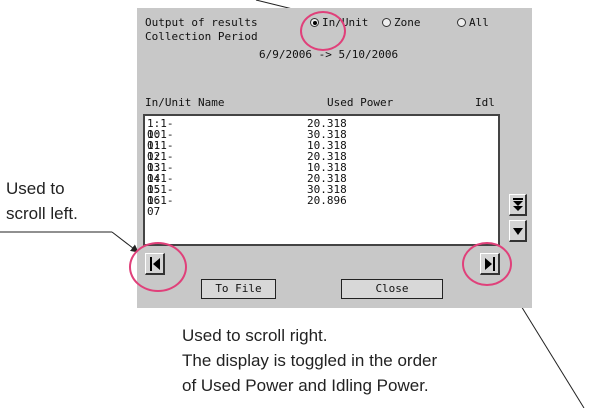 This screenshot has height=408, width=589. I want to click on caption-right-line3: of Used Power and Idling Power., so click(305, 385).